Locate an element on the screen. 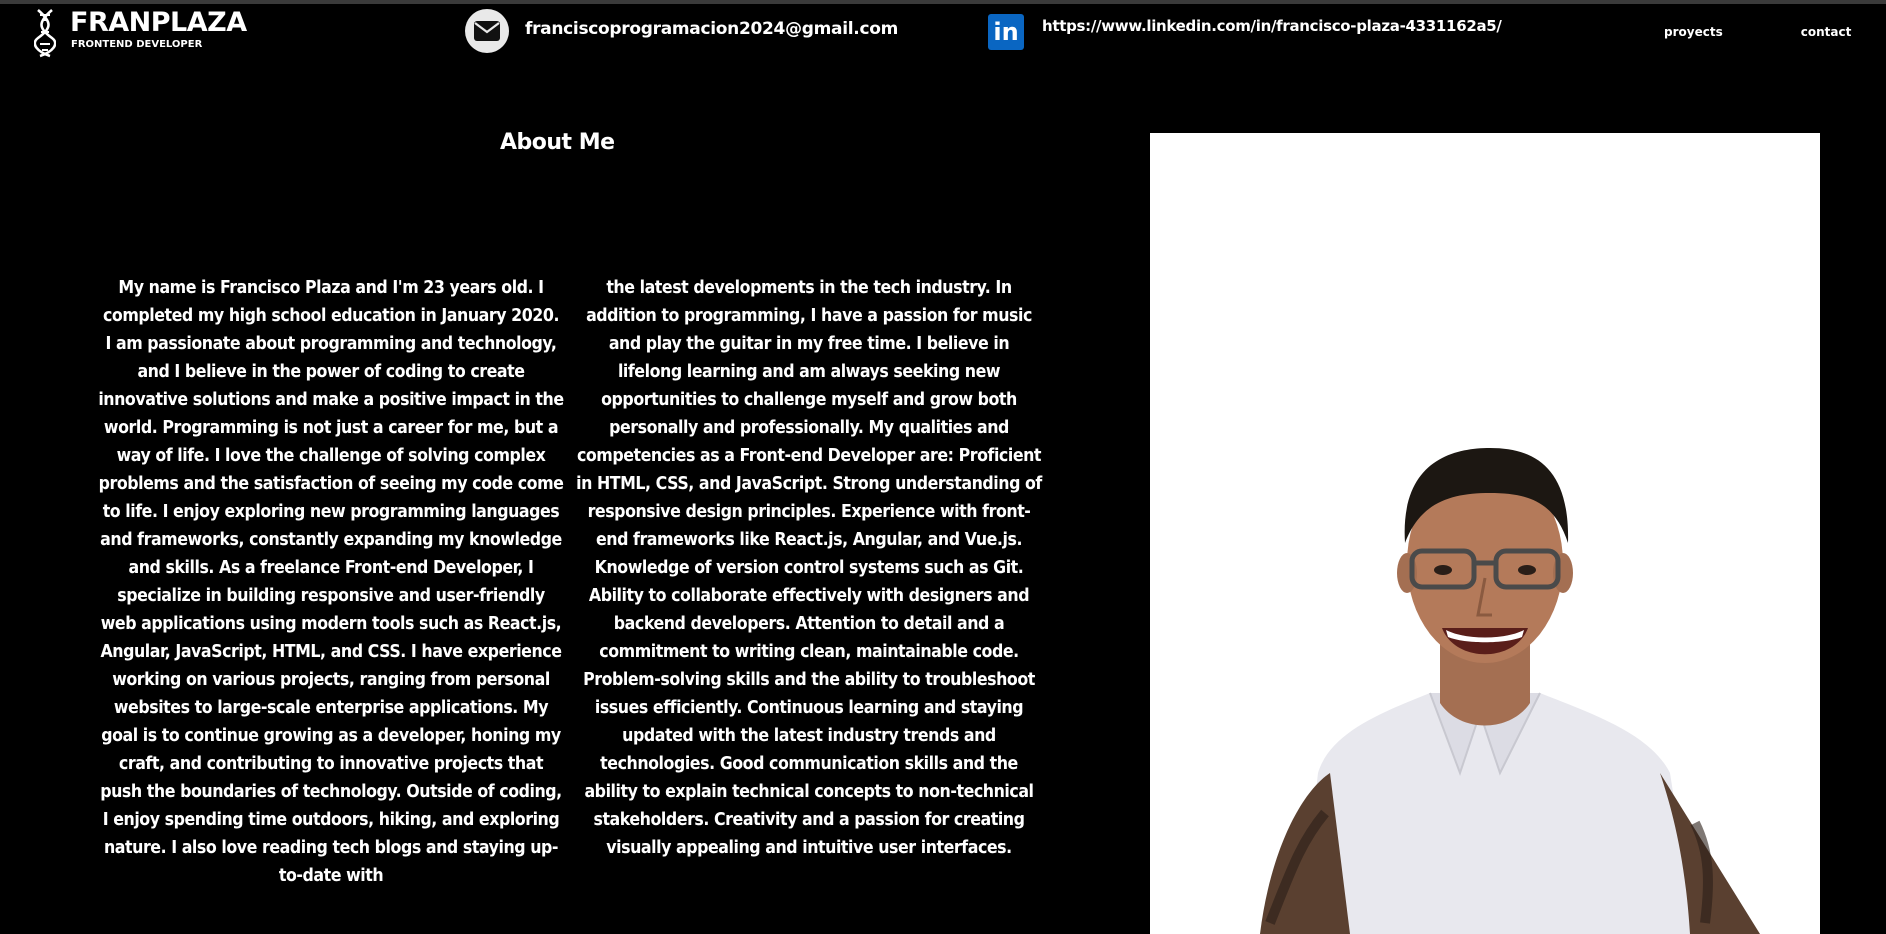  linkedin-icon: in is located at coordinates (1006, 32).